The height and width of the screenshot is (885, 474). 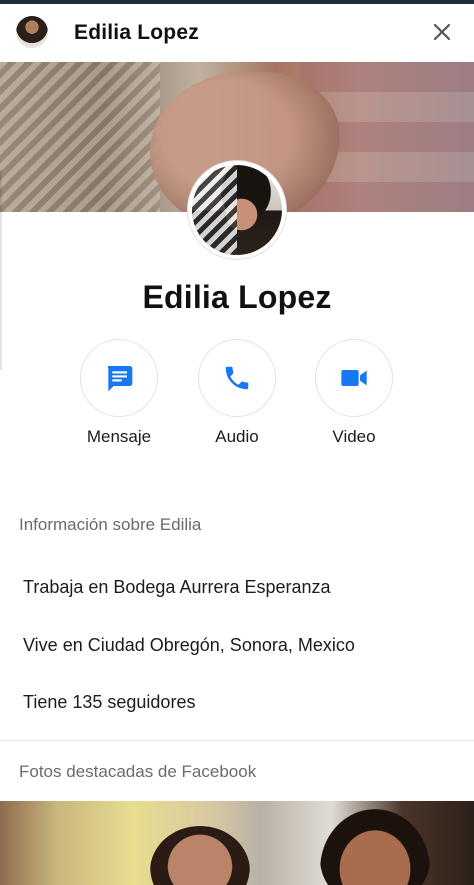 What do you see at coordinates (136, 32) in the screenshot?
I see `header-title: Edilia Lopez` at bounding box center [136, 32].